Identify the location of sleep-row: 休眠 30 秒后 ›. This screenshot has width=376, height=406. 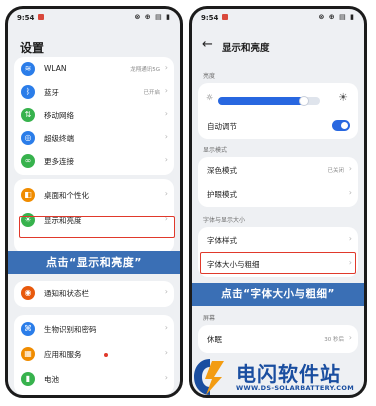
(278, 339).